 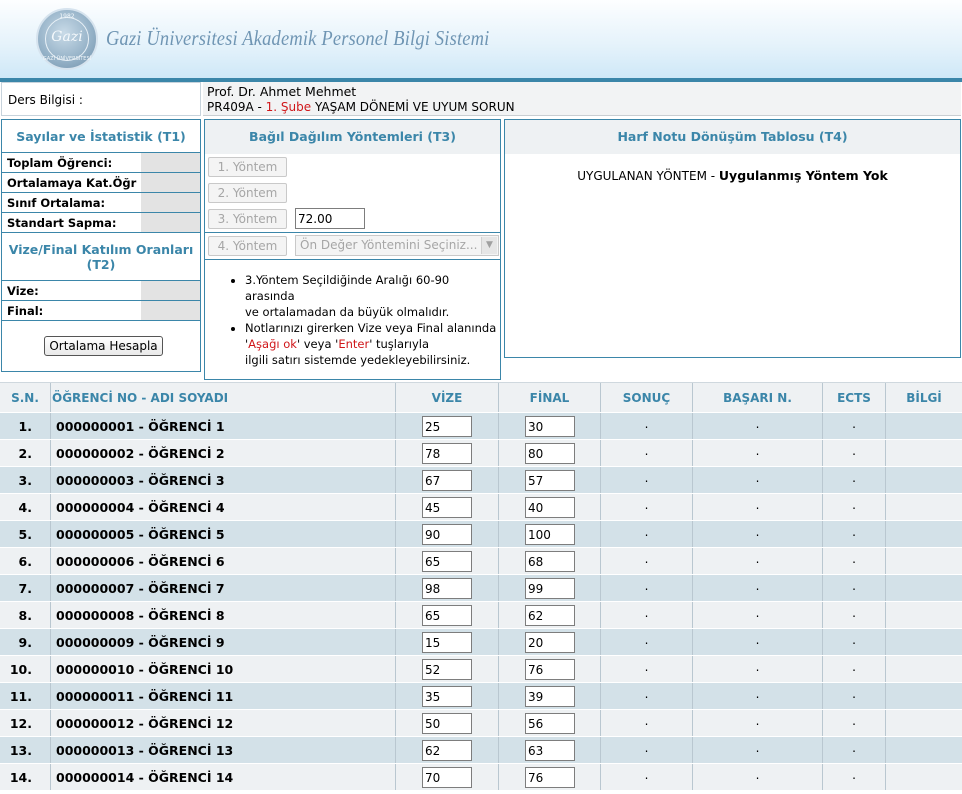 What do you see at coordinates (25, 615) in the screenshot?
I see `cell-sn: 8.` at bounding box center [25, 615].